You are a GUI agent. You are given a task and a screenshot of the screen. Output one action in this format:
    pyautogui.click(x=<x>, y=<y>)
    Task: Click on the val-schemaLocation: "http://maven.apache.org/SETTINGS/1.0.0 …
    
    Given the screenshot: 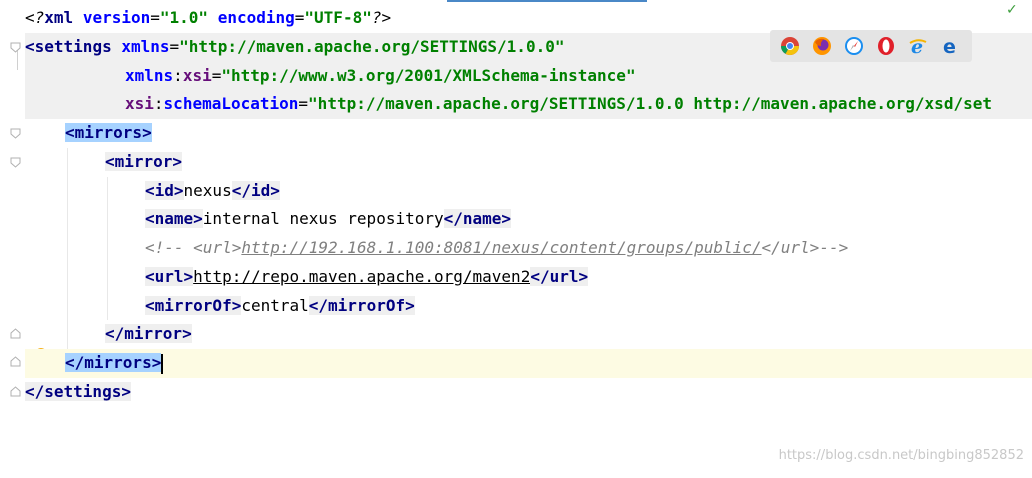 What is the action you would take?
    pyautogui.click(x=650, y=104)
    